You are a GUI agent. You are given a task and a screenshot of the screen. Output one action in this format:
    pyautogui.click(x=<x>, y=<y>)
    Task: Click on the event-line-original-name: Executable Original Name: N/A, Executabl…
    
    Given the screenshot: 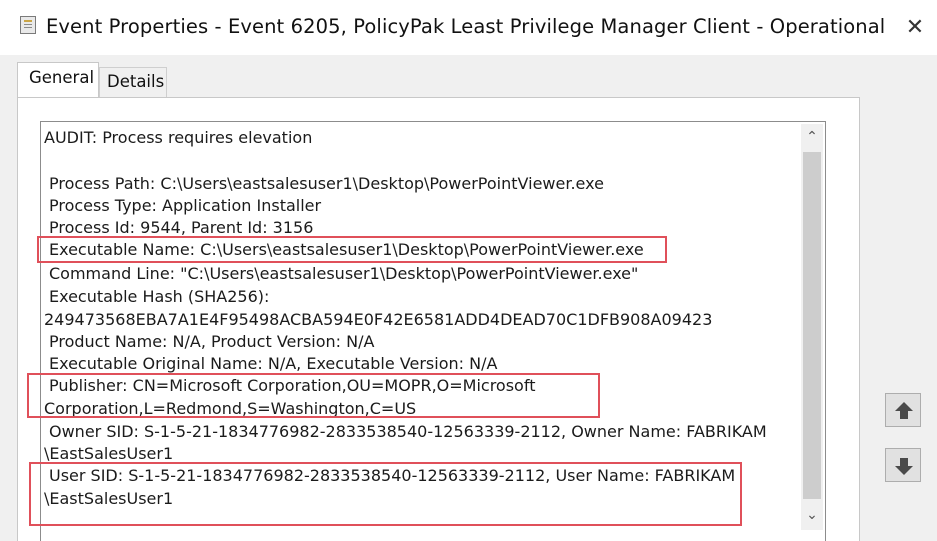 What is the action you would take?
    pyautogui.click(x=273, y=363)
    